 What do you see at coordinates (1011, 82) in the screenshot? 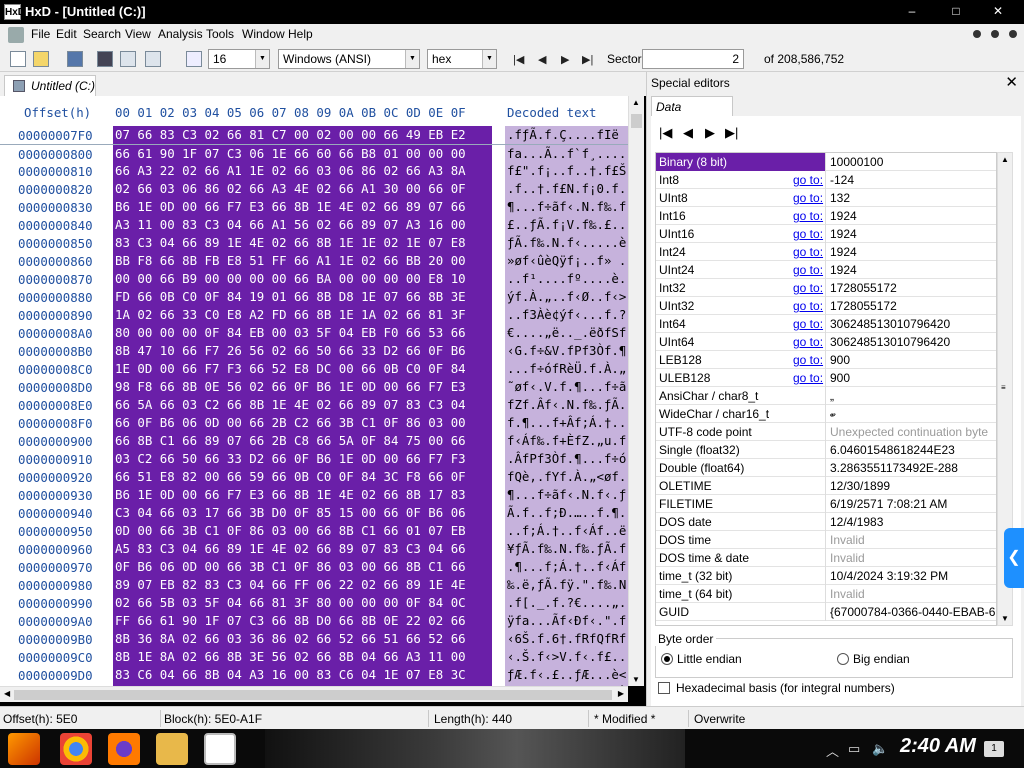
I see `close-icon: ✕` at bounding box center [1011, 82].